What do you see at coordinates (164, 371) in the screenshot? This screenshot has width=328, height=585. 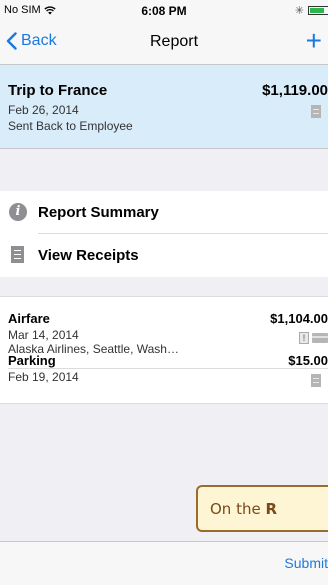 I see `expense-row-parking: Parking $15.00 Feb 19, 2014` at bounding box center [164, 371].